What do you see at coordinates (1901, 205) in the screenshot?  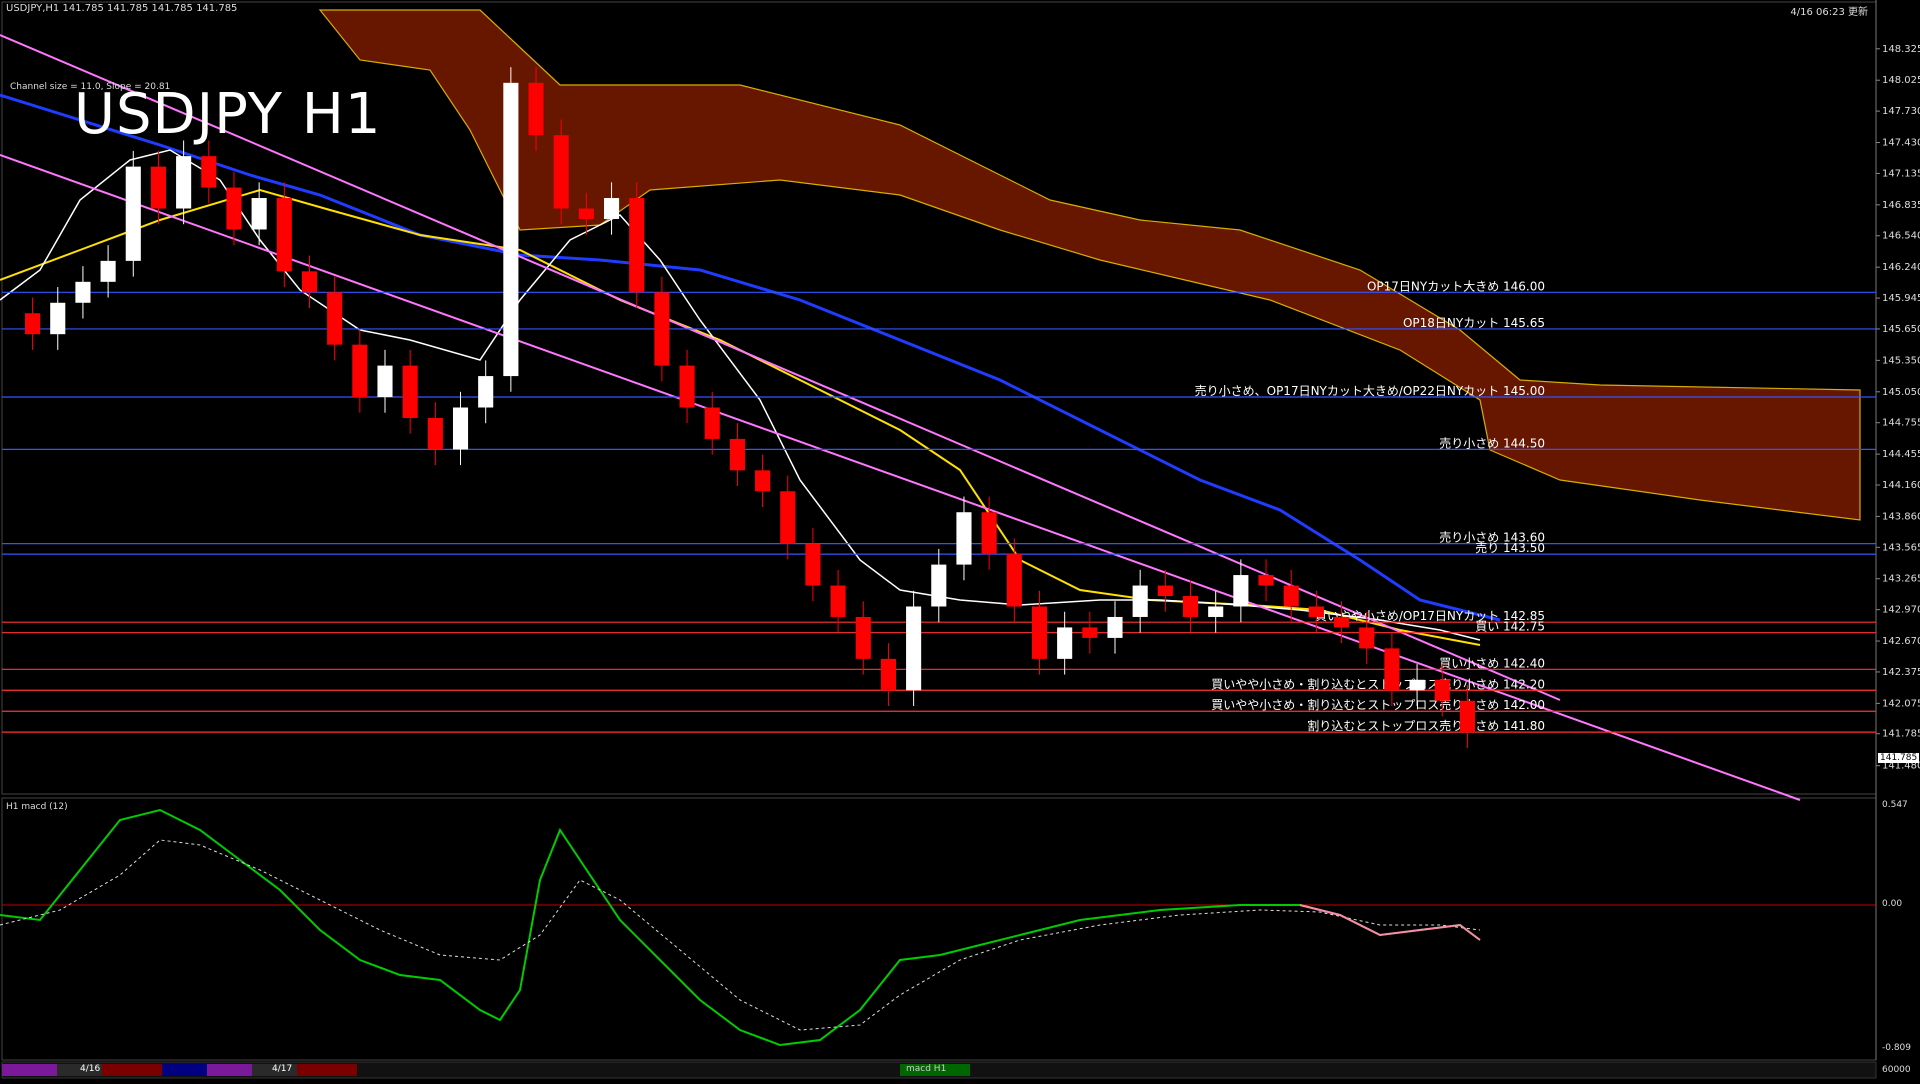 I see `y-tick-label: 146.835` at bounding box center [1901, 205].